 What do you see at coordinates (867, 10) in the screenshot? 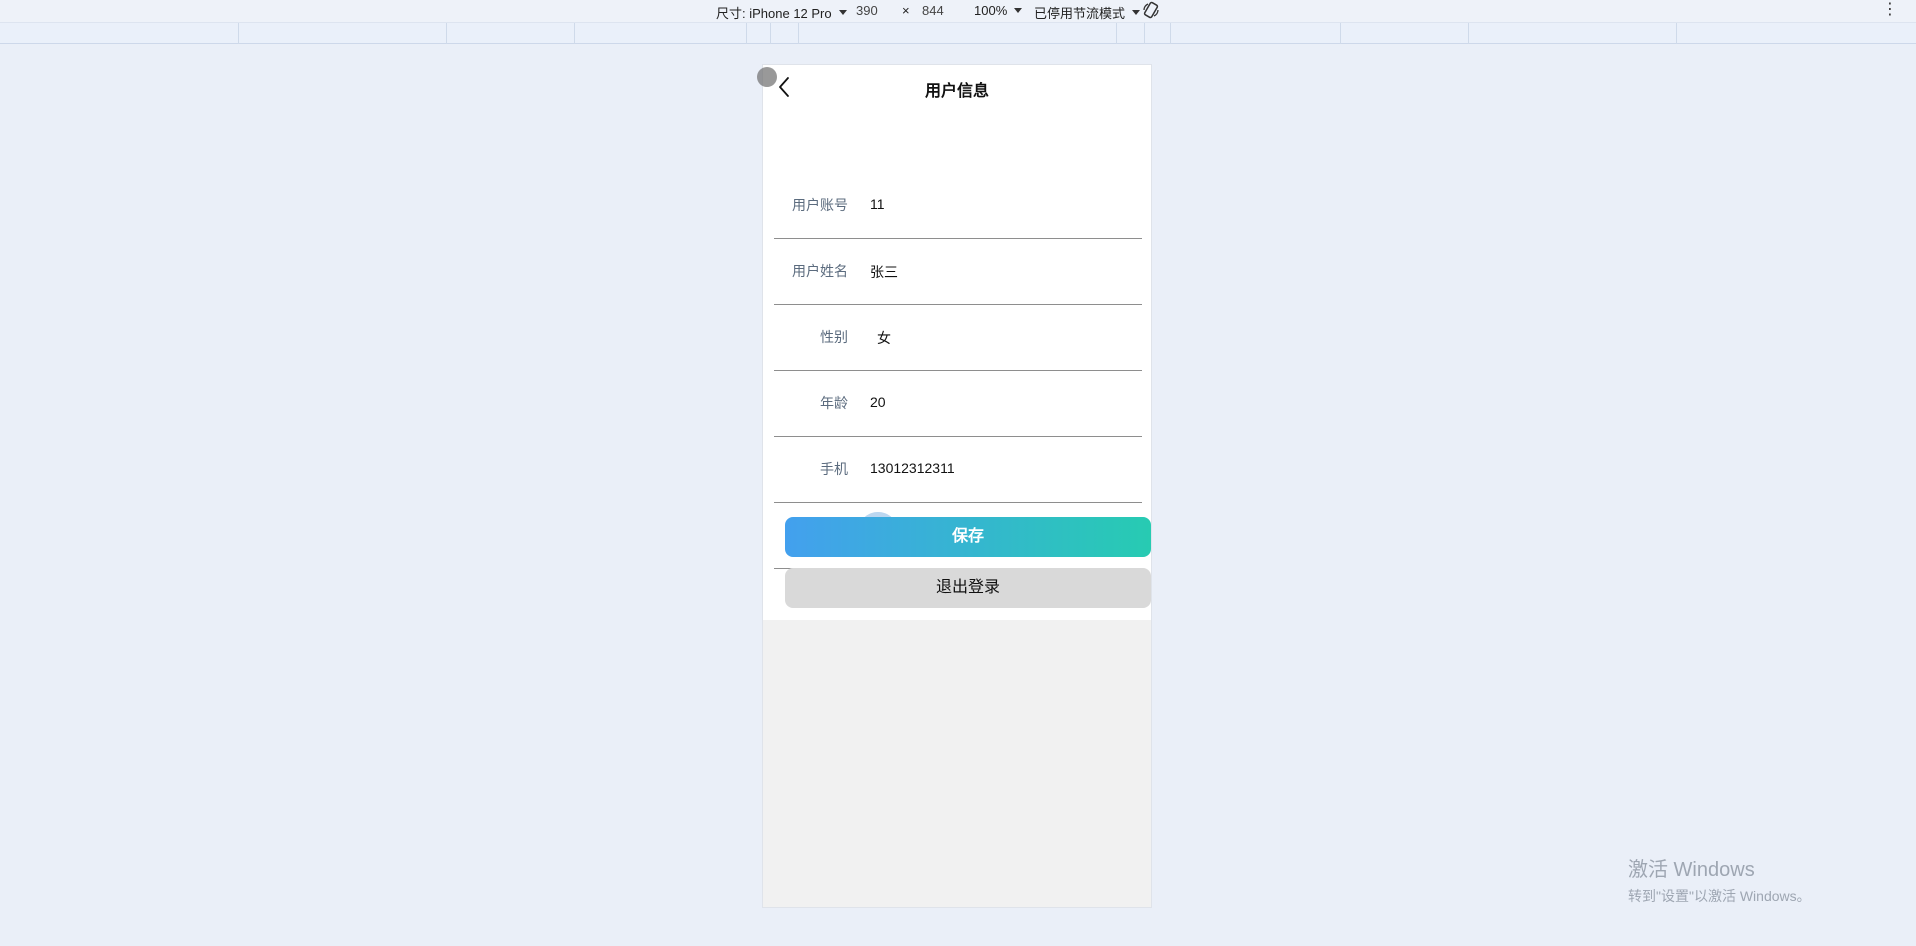
I see `width-input: 390` at bounding box center [867, 10].